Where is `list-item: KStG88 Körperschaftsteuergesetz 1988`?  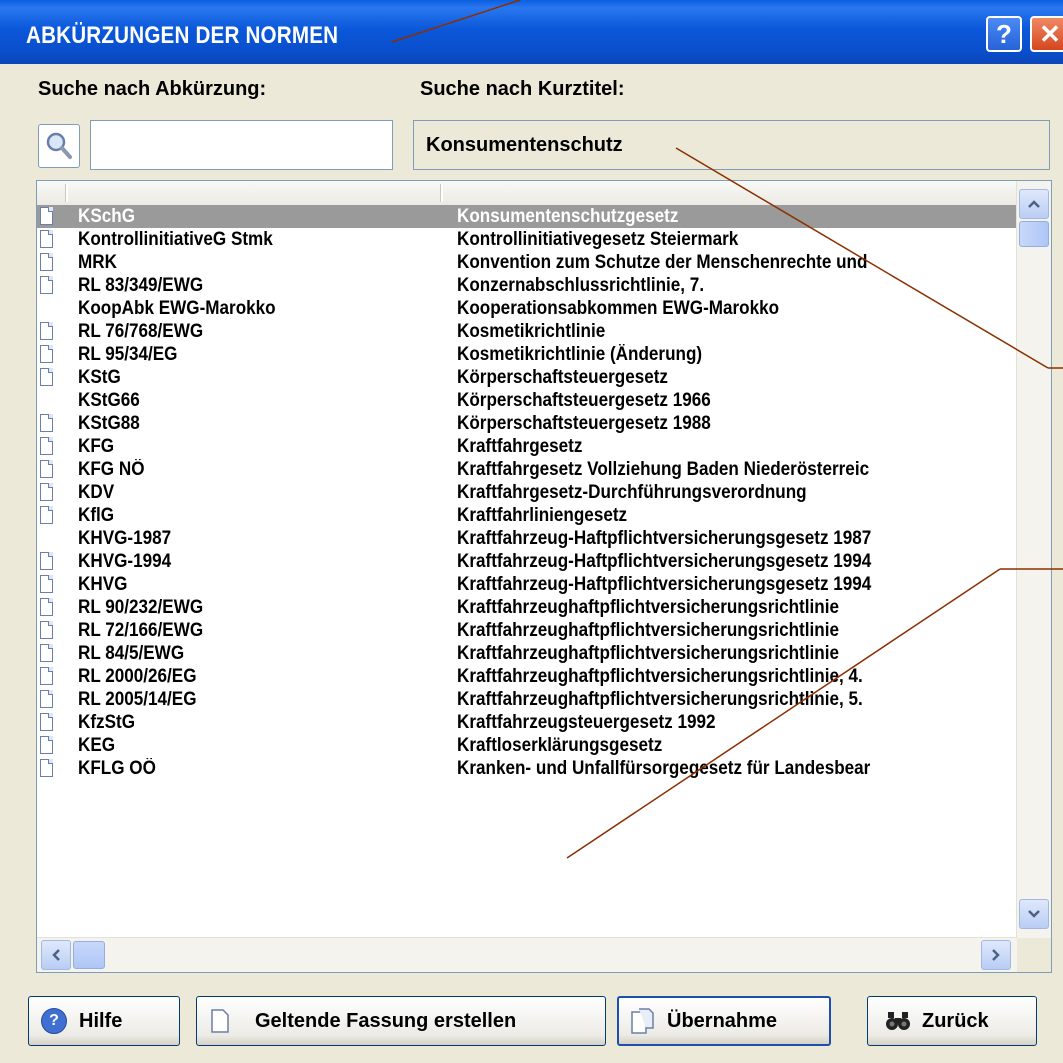 list-item: KStG88 Körperschaftsteuergesetz 1988 is located at coordinates (527, 423).